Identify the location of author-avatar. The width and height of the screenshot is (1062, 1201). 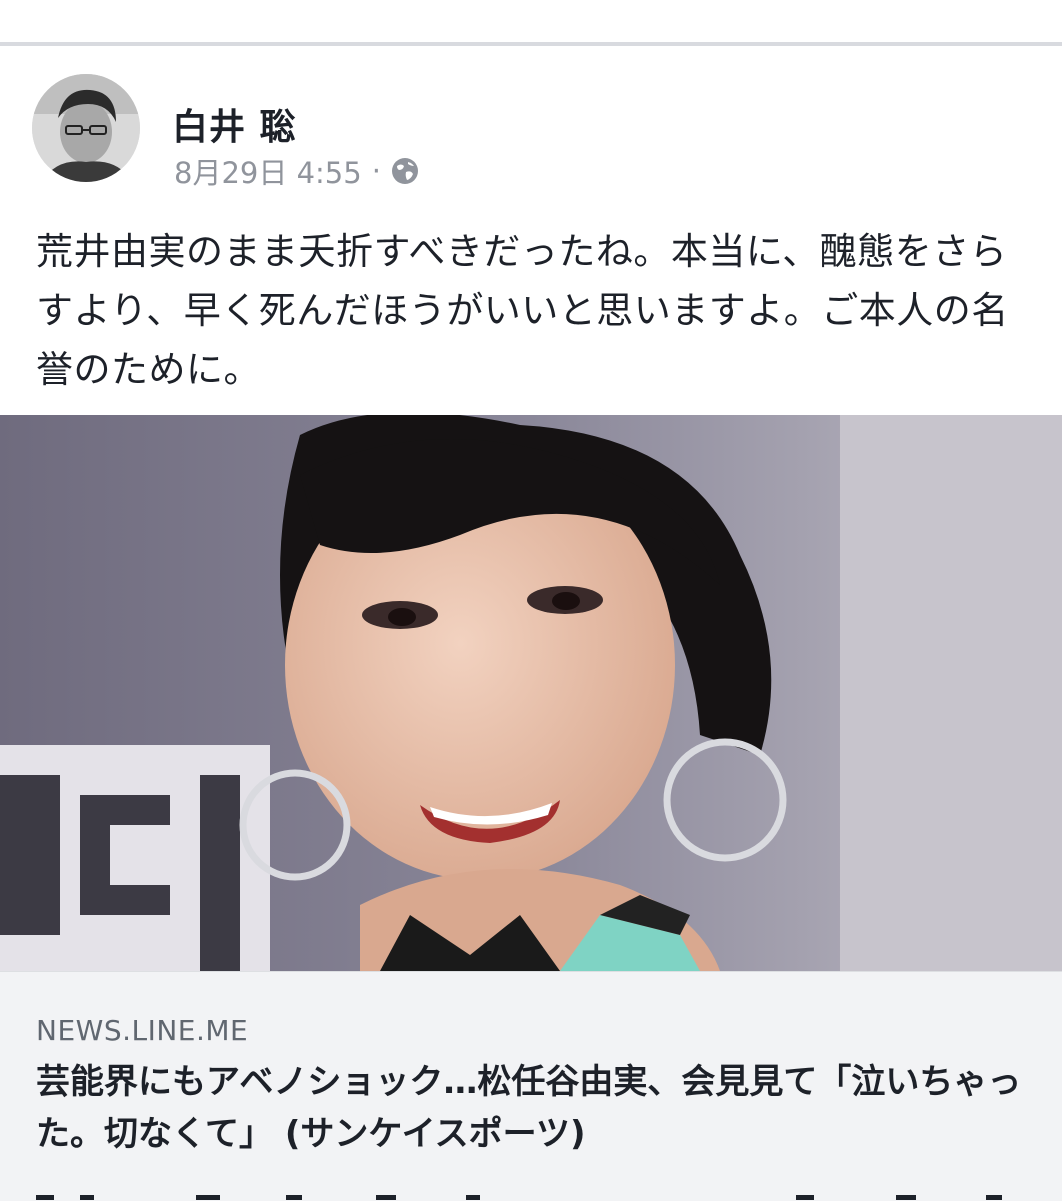
(86, 128).